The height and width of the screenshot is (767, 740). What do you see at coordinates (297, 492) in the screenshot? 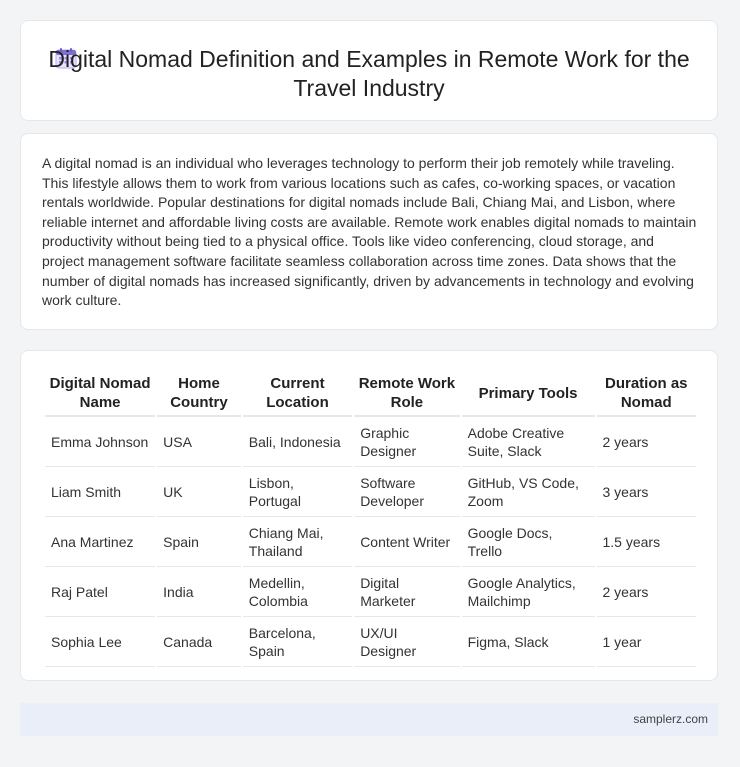
I see `table-cell: Lisbon, Portugal` at bounding box center [297, 492].